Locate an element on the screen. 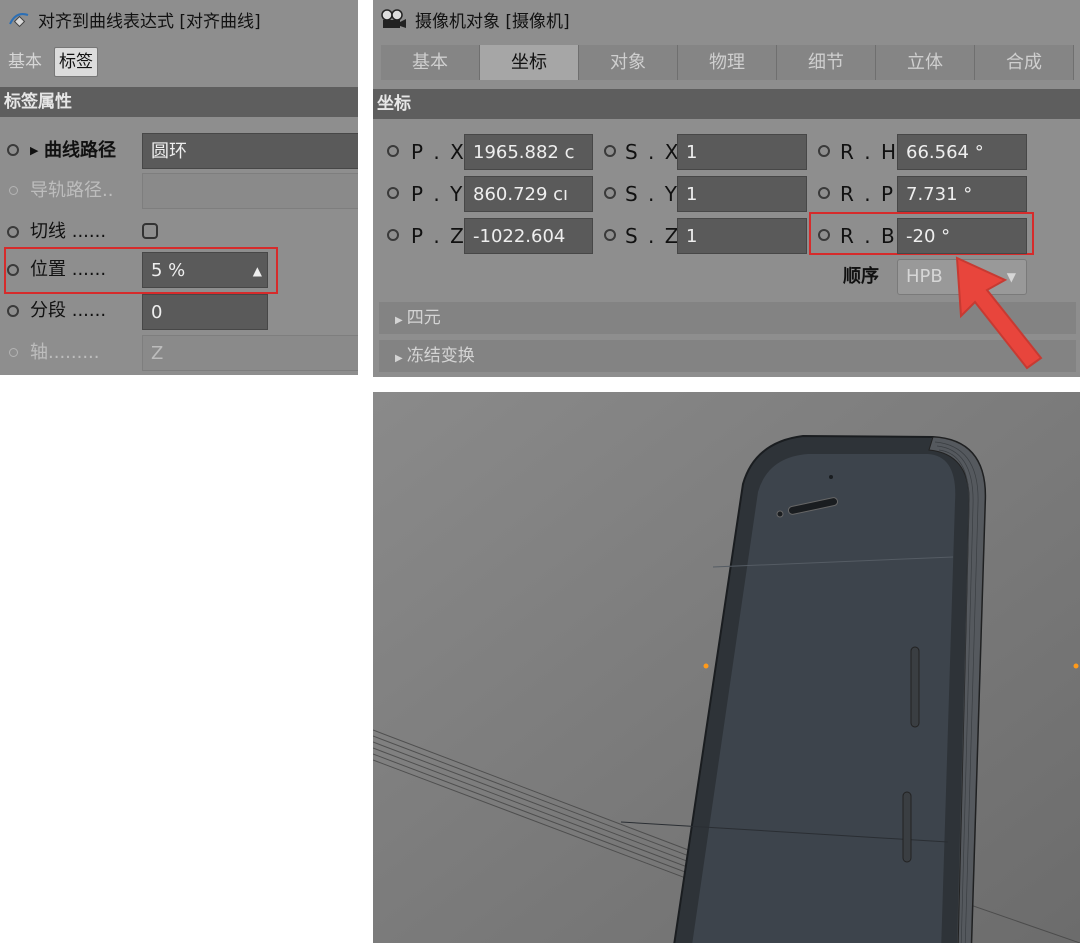 The height and width of the screenshot is (943, 1080). right-panel-title-bar: 摄像机对象 [摄像机] is located at coordinates (471, 19).